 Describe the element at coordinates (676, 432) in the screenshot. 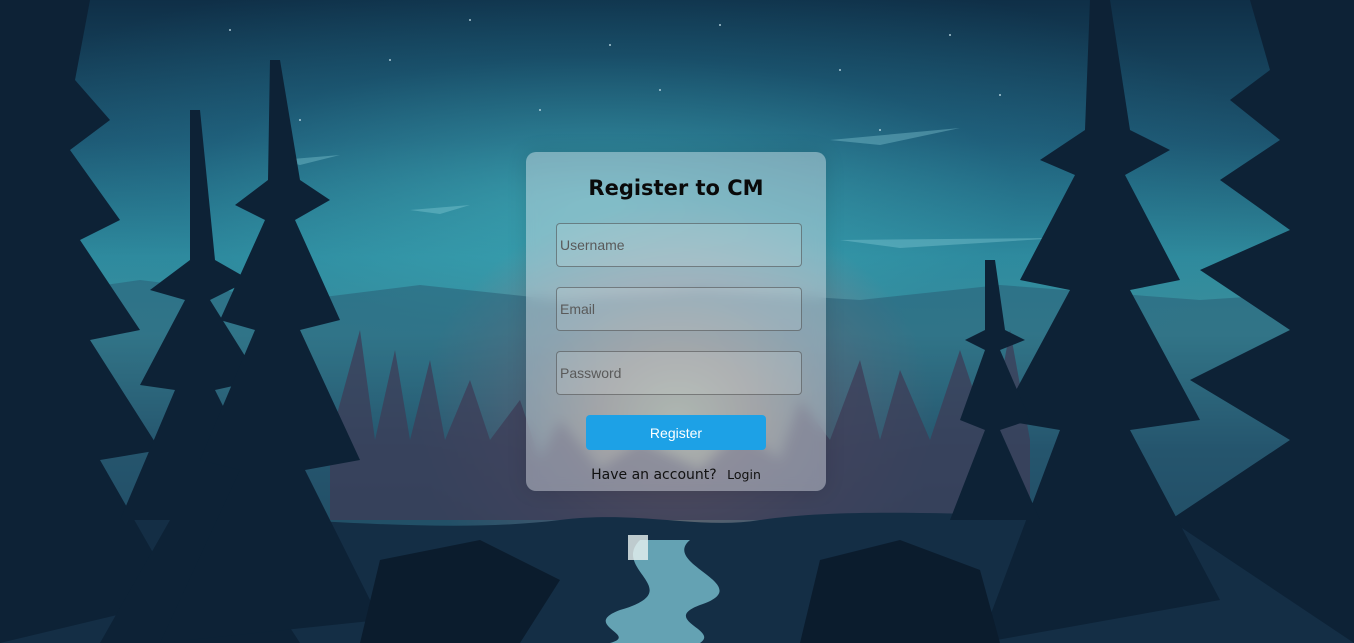

I see `register-button: Register` at that location.